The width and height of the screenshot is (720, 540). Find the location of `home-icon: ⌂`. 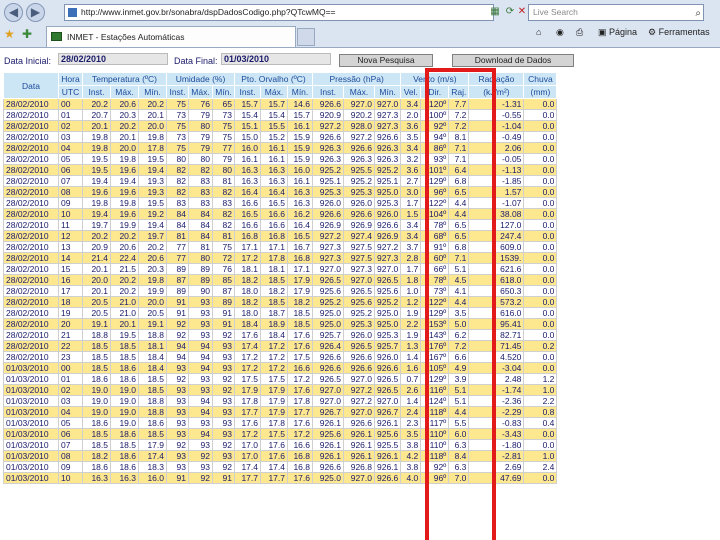

home-icon: ⌂ is located at coordinates (538, 32).